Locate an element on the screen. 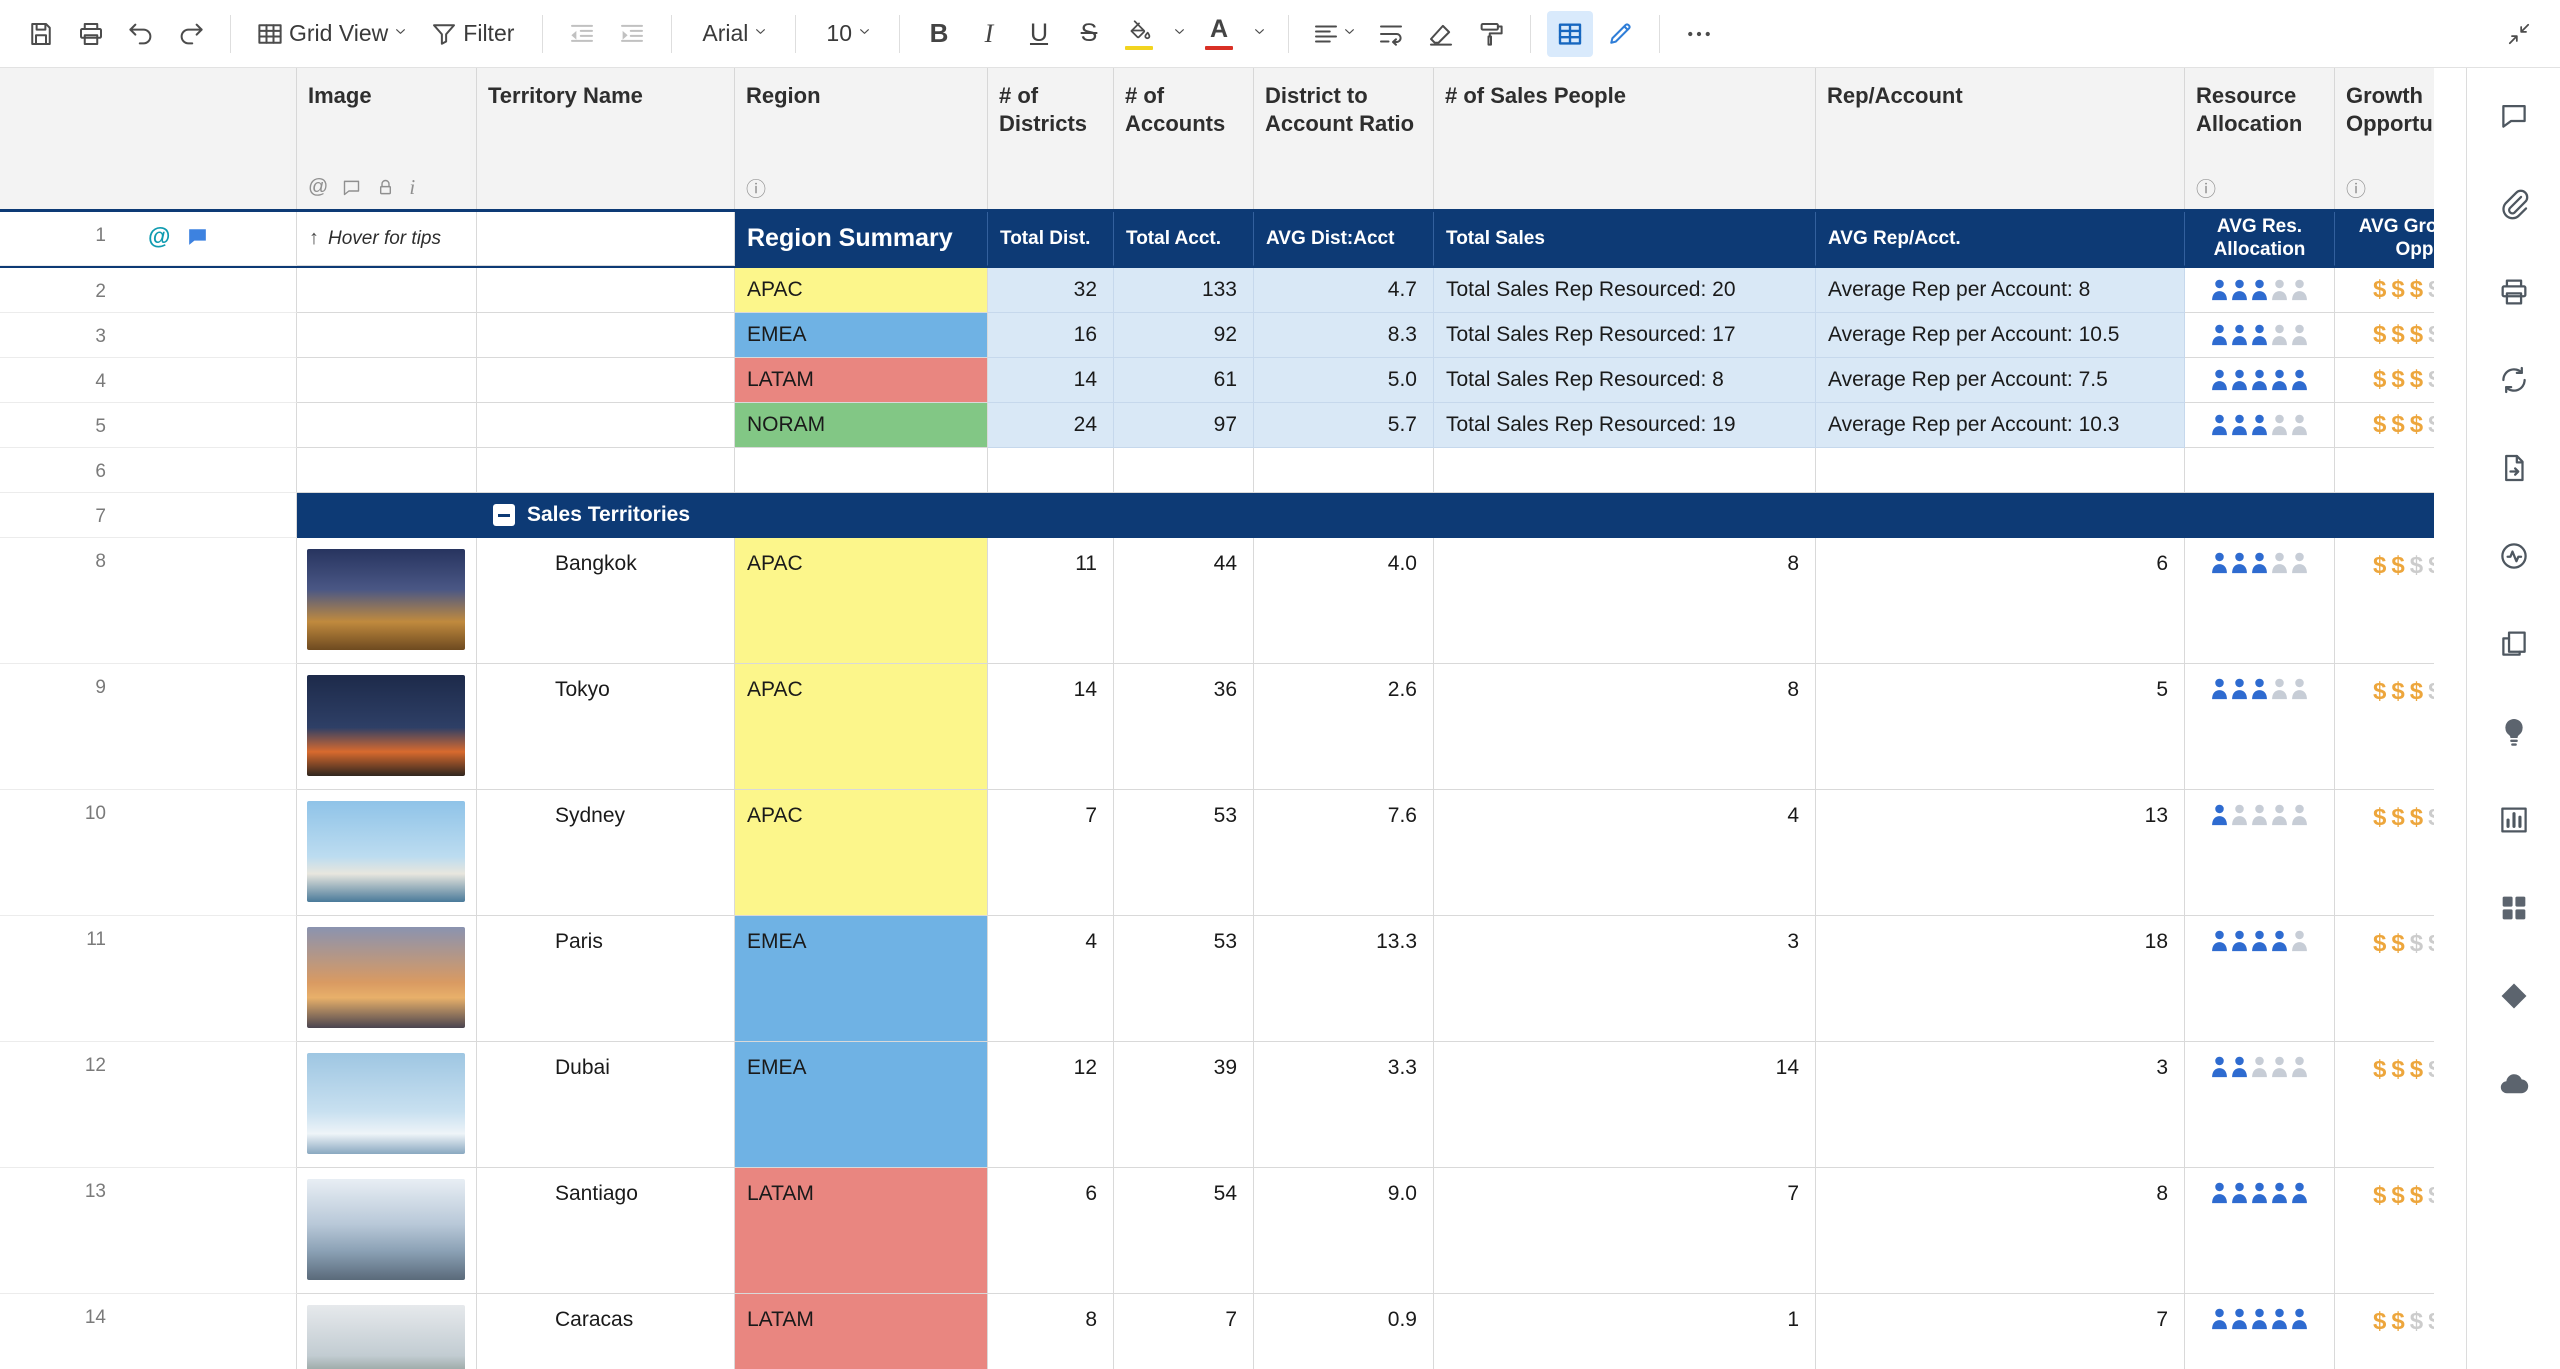  column-header-districts: # of Districts is located at coordinates (1051, 138).